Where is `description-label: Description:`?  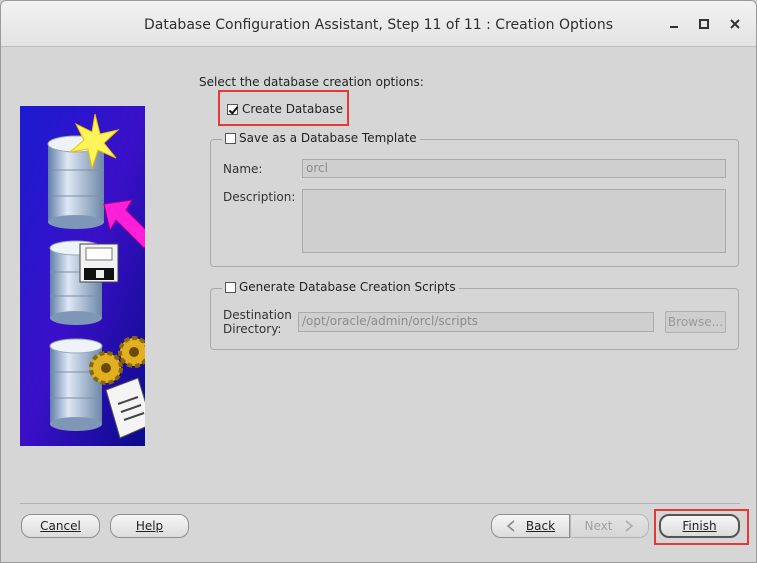
description-label: Description: is located at coordinates (259, 197).